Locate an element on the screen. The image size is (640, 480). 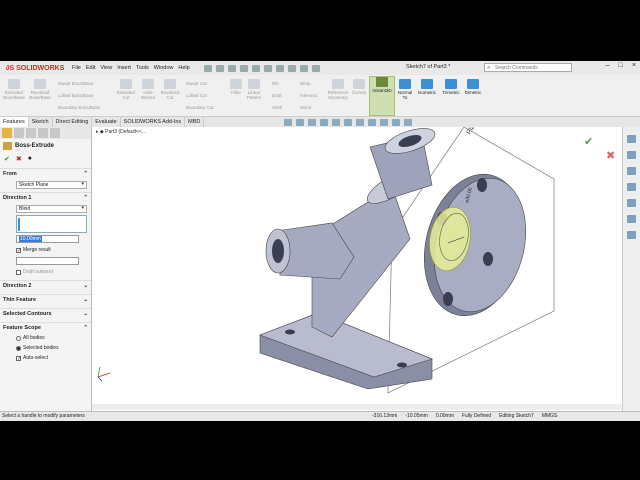
tab-direct-editing: Direct Editing is located at coordinates (73, 122).